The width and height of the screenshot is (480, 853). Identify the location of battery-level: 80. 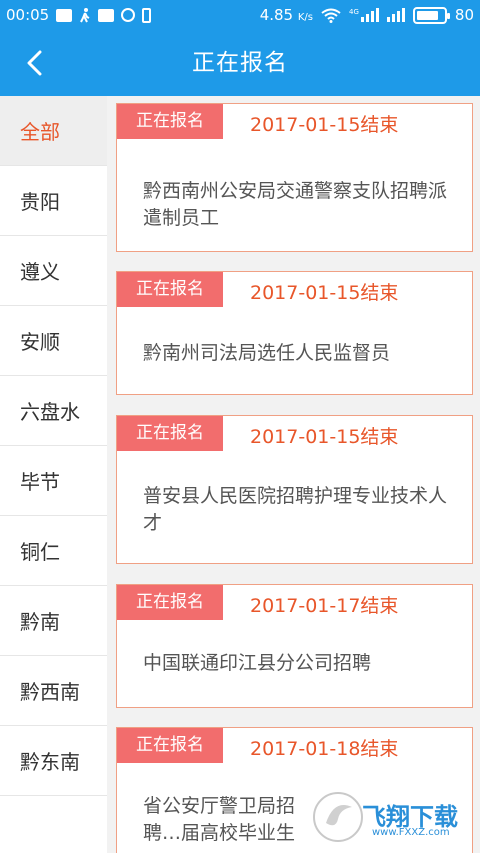
(464, 15).